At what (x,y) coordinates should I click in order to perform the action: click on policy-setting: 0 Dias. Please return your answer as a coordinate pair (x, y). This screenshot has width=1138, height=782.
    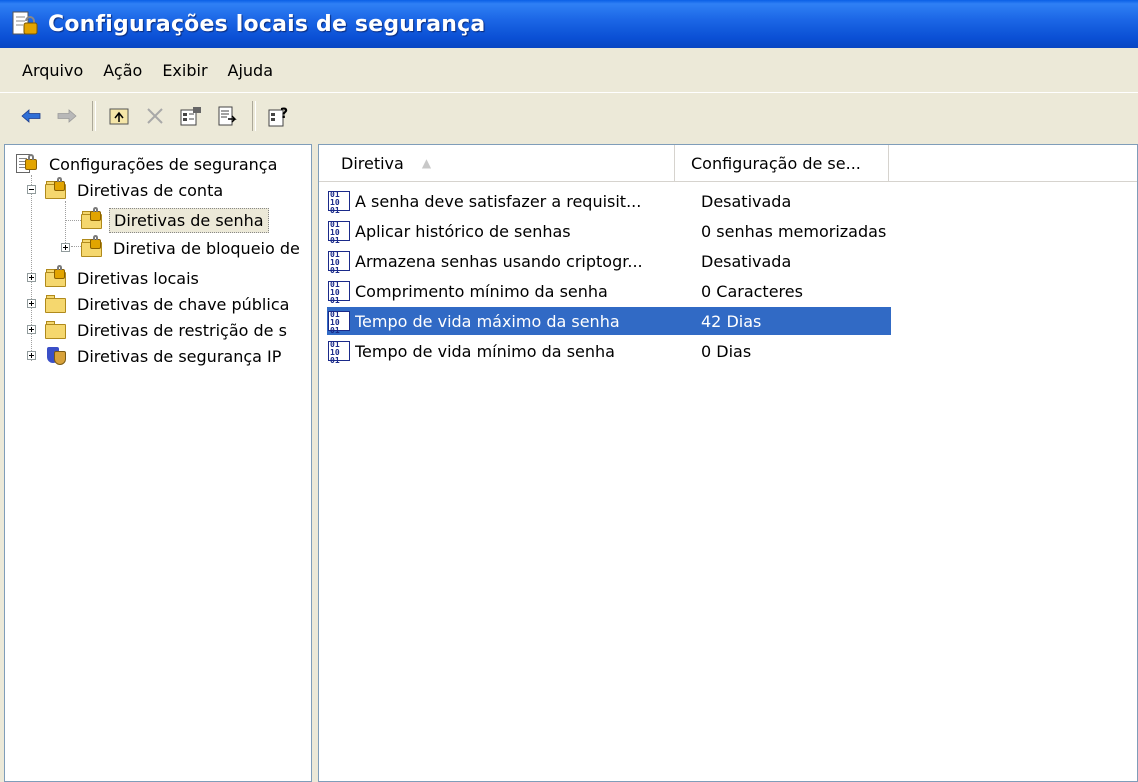
    Looking at the image, I should click on (726, 351).